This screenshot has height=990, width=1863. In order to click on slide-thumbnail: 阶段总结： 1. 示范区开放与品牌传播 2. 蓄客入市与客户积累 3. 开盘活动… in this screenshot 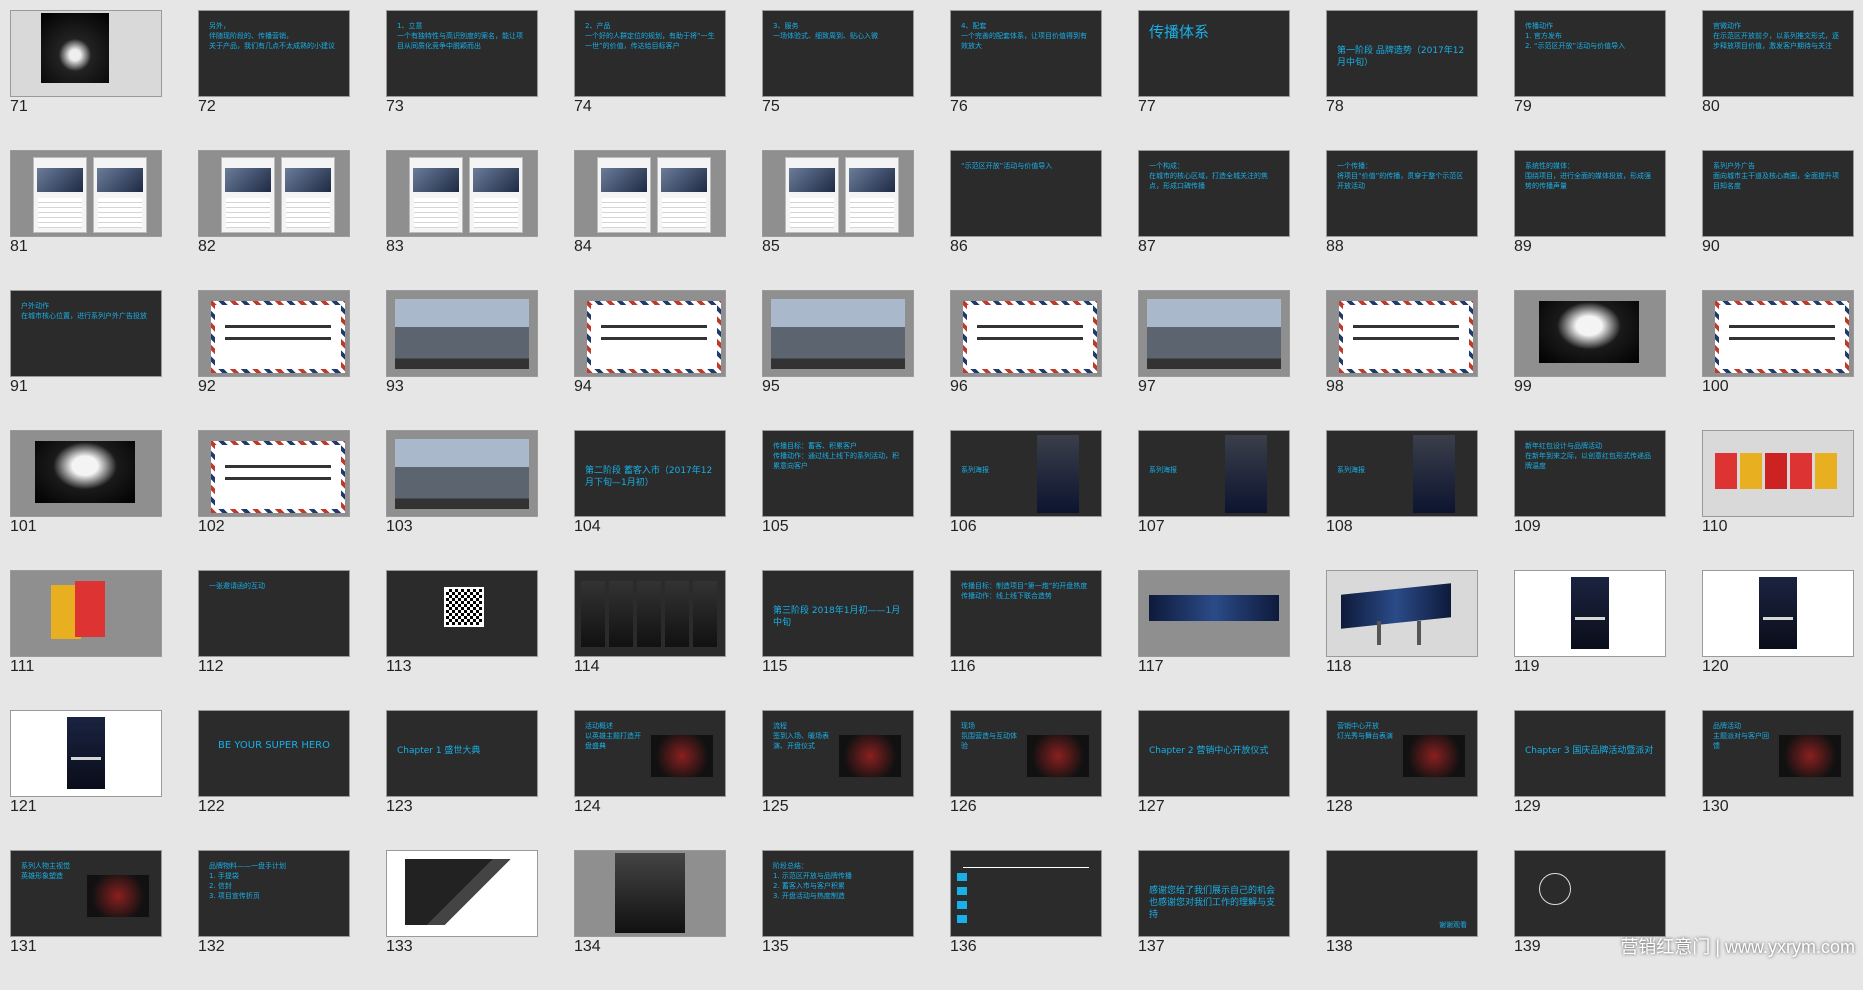, I will do `click(838, 920)`.